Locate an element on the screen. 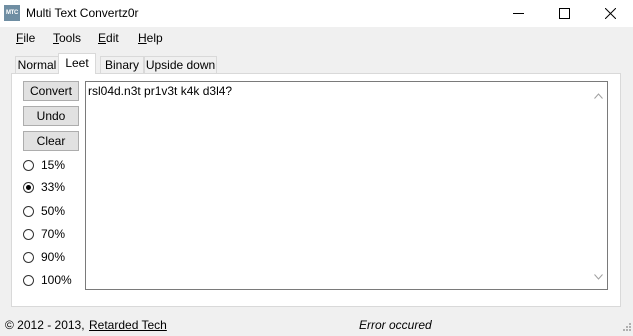 The image size is (633, 336). radio-33: 33% is located at coordinates (44, 187).